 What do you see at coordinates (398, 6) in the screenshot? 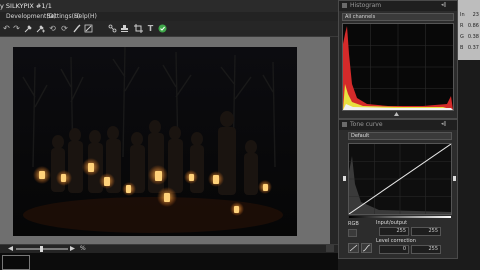
I see `histogram-panel-header: Histogram ◂ǁ` at bounding box center [398, 6].